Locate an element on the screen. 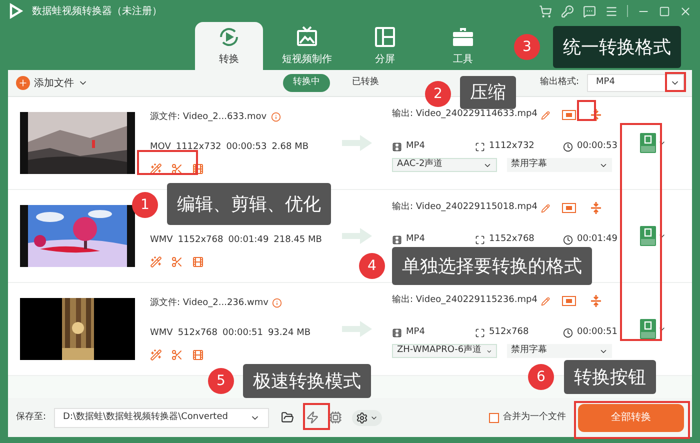 This screenshot has width=700, height=443. main-tab: 分屏 is located at coordinates (385, 46).